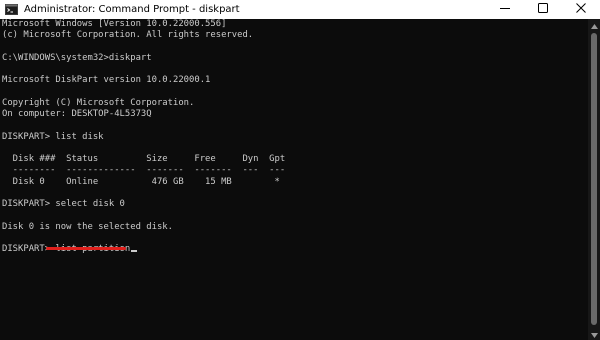 This screenshot has width=600, height=340. What do you see at coordinates (98, 102) in the screenshot?
I see `console-line-text: Copyright (C) Microsoft Corporation.` at bounding box center [98, 102].